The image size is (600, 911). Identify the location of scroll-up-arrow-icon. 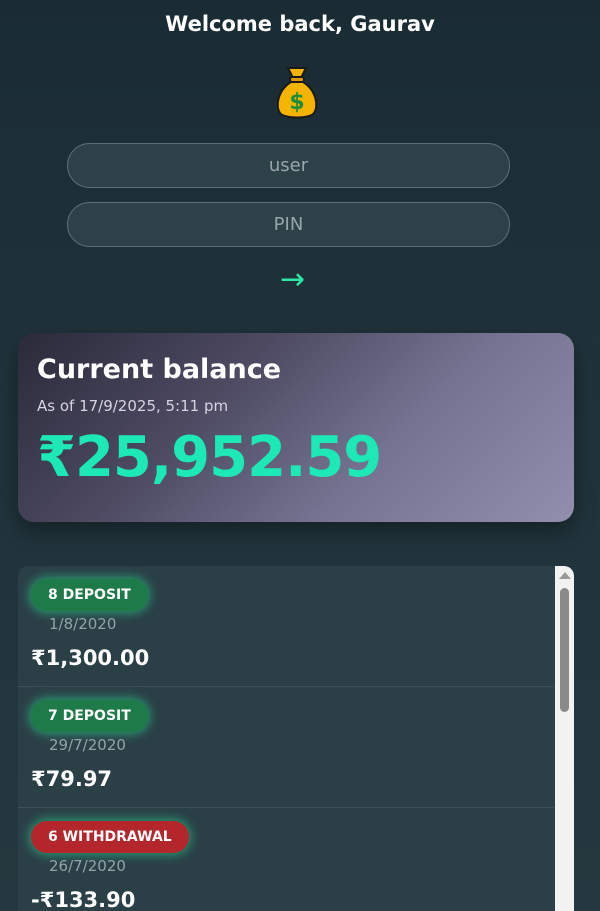
(565, 575).